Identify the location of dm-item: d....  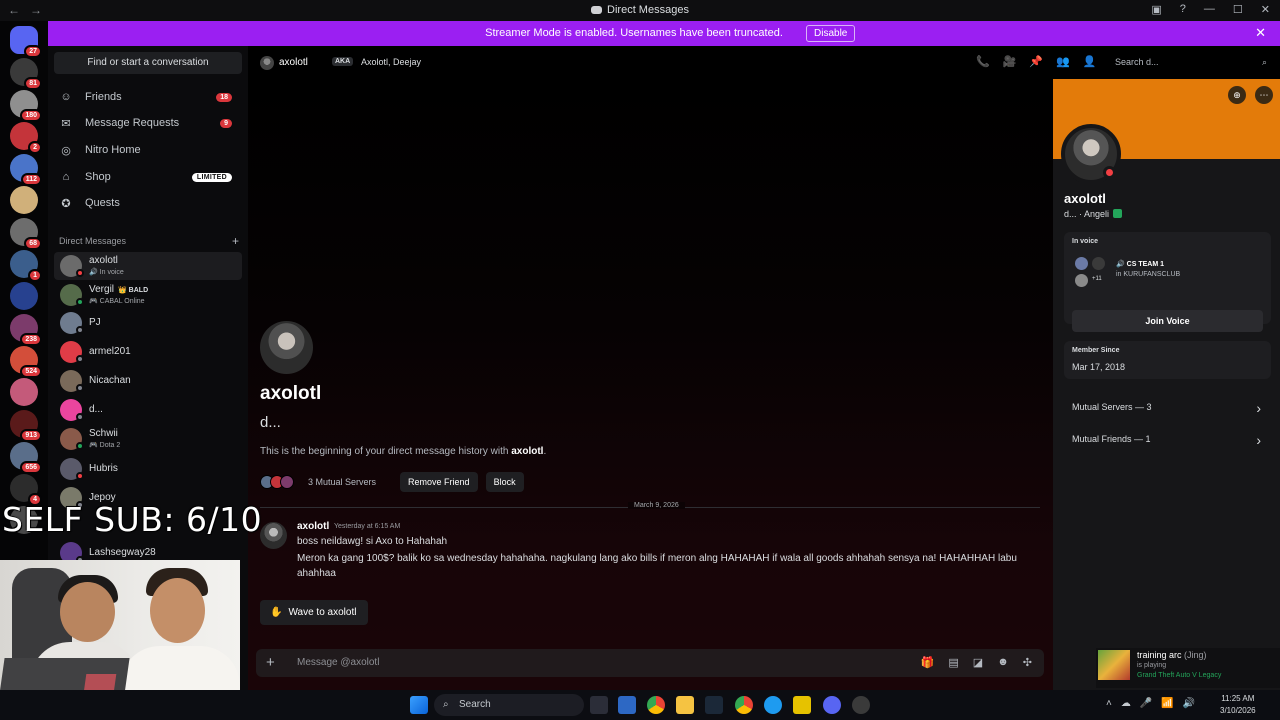
(148, 410).